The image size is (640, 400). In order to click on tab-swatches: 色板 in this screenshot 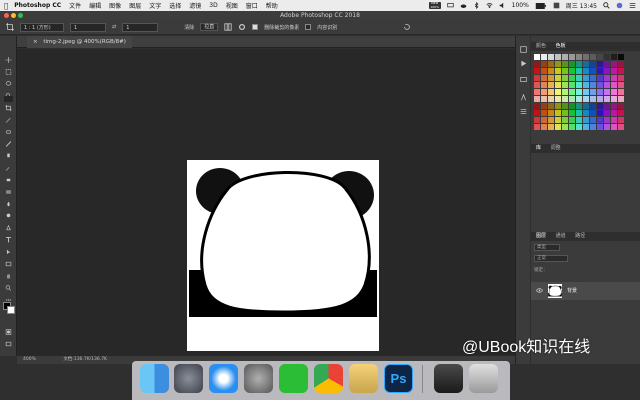, I will do `click(561, 46)`.